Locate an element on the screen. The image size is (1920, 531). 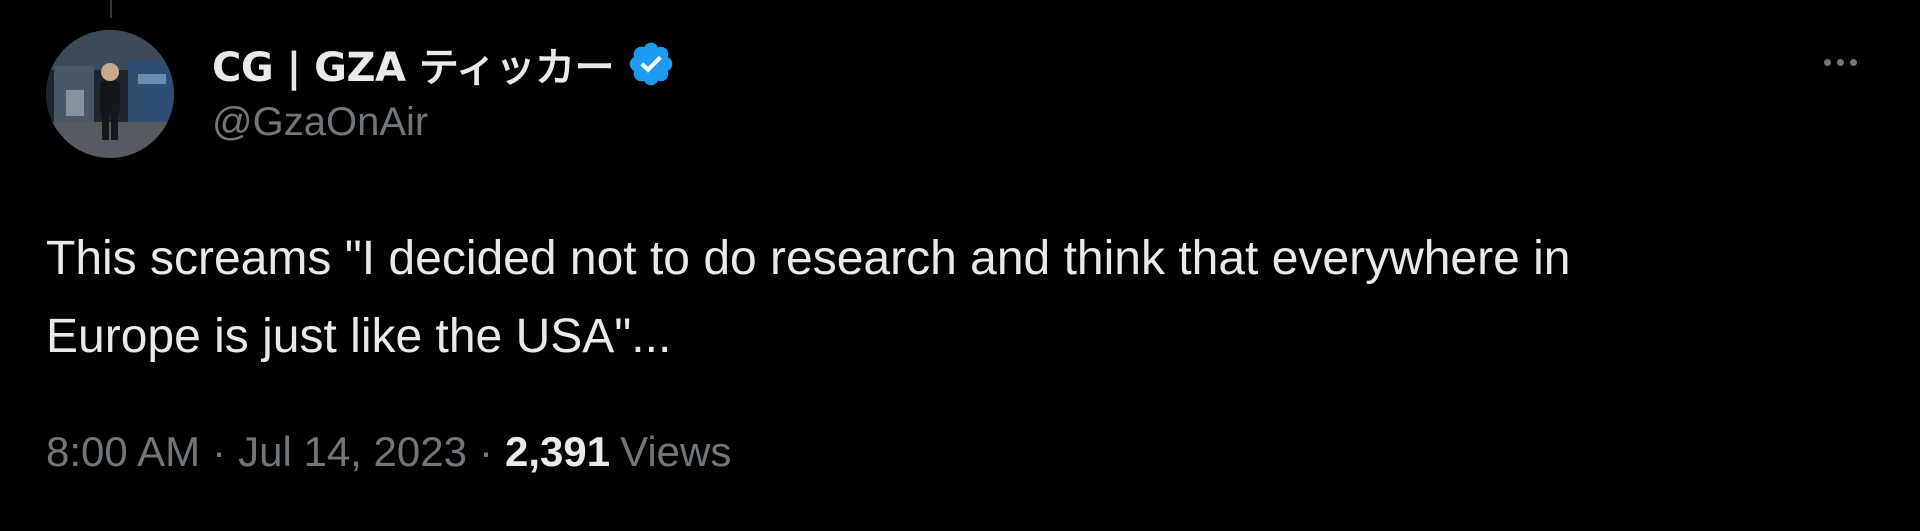
verified-badge-icon is located at coordinates (651, 64).